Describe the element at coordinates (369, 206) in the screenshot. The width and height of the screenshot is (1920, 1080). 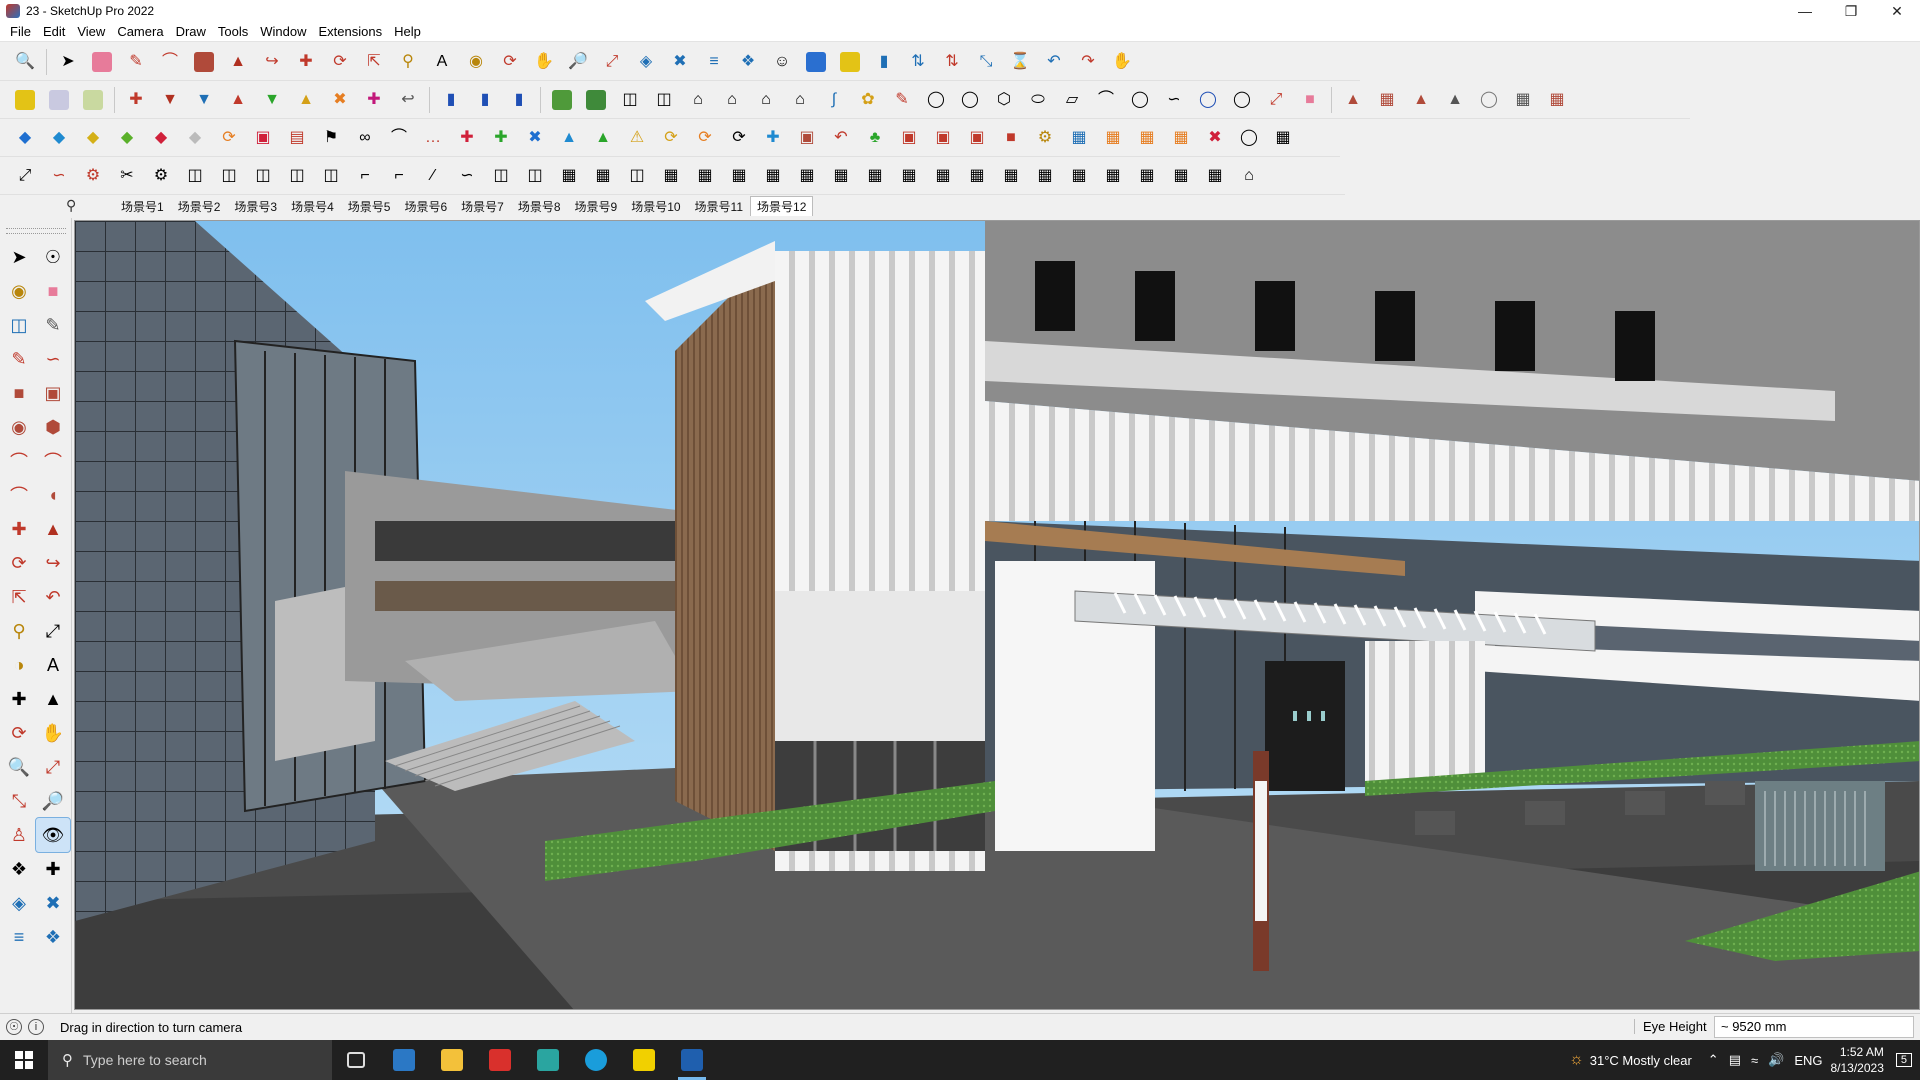
I see `scene-tab: 场景号5` at that location.